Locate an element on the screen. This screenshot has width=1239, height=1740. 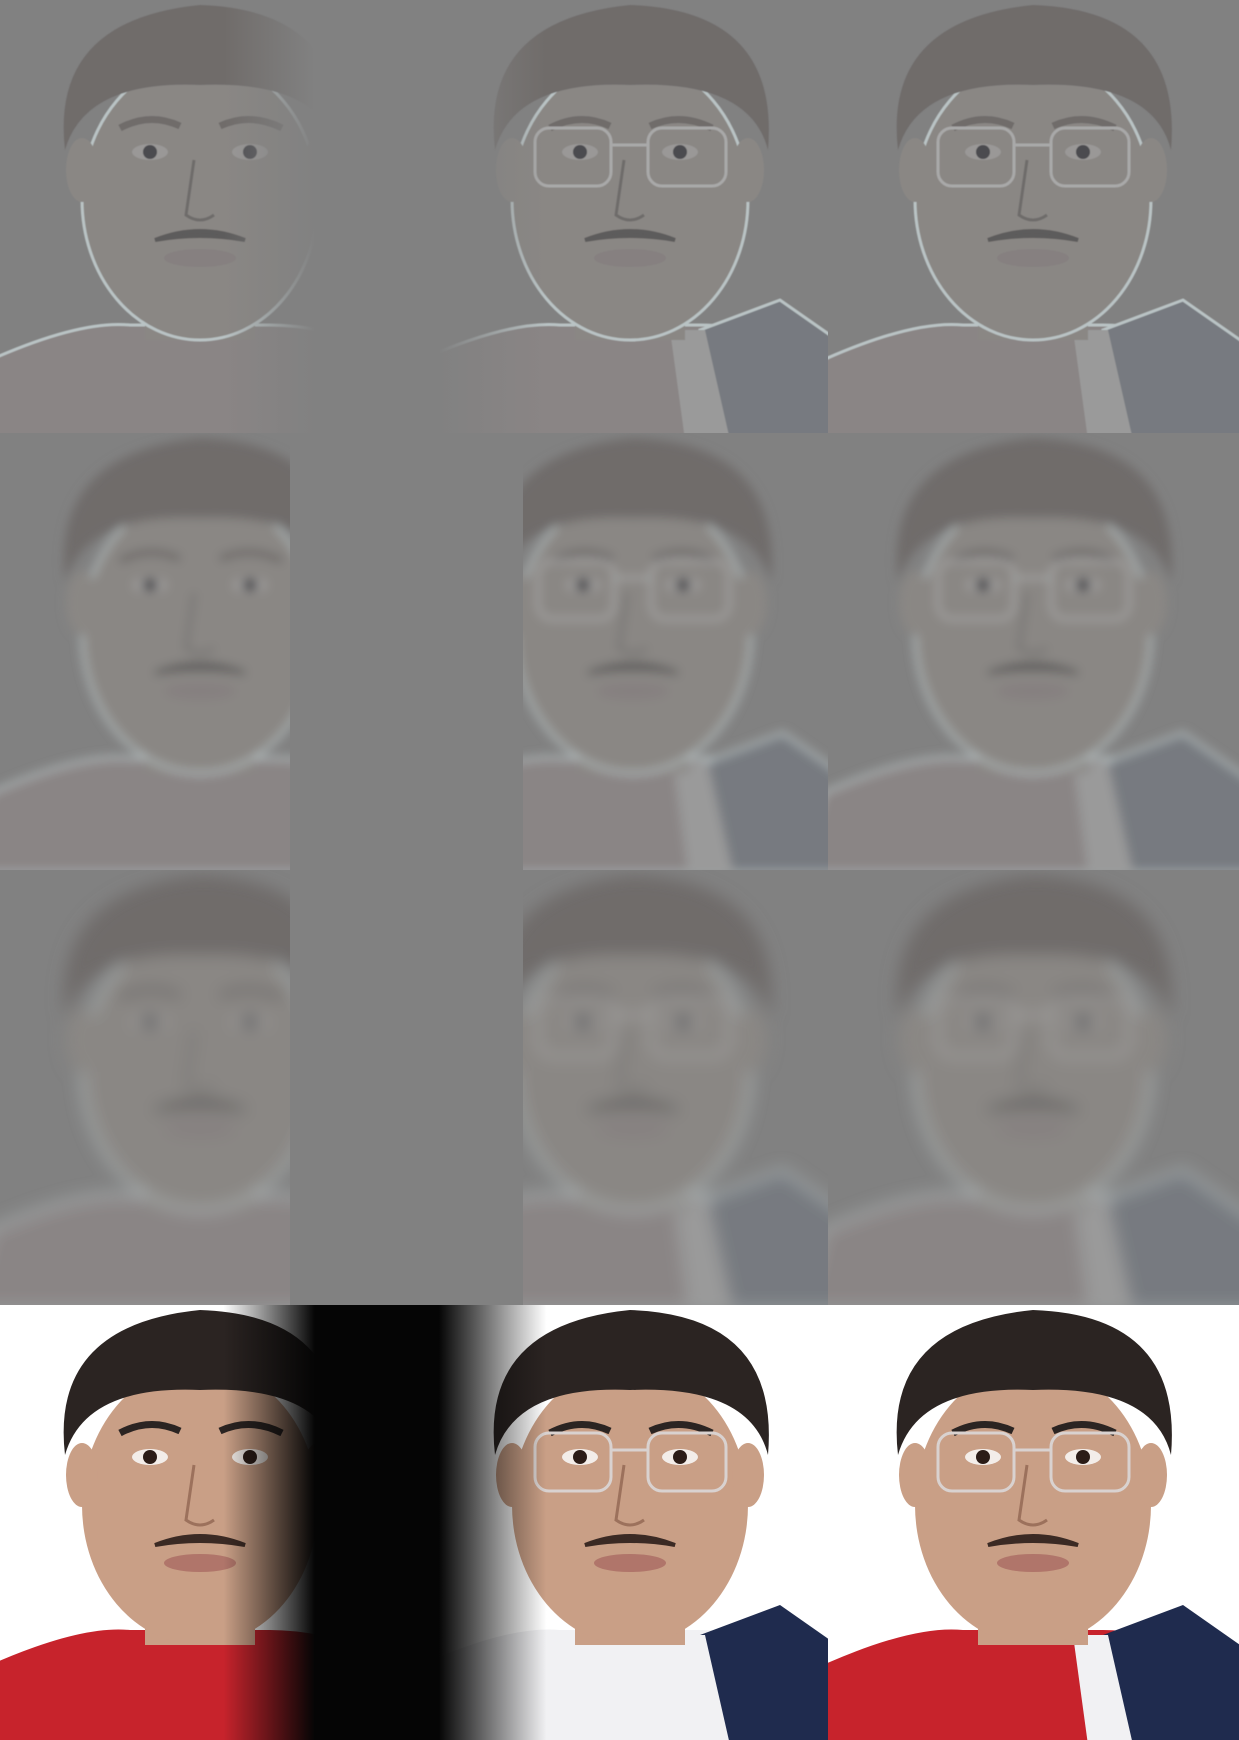
image-reconstruction-blended is located at coordinates (1033, 1522).